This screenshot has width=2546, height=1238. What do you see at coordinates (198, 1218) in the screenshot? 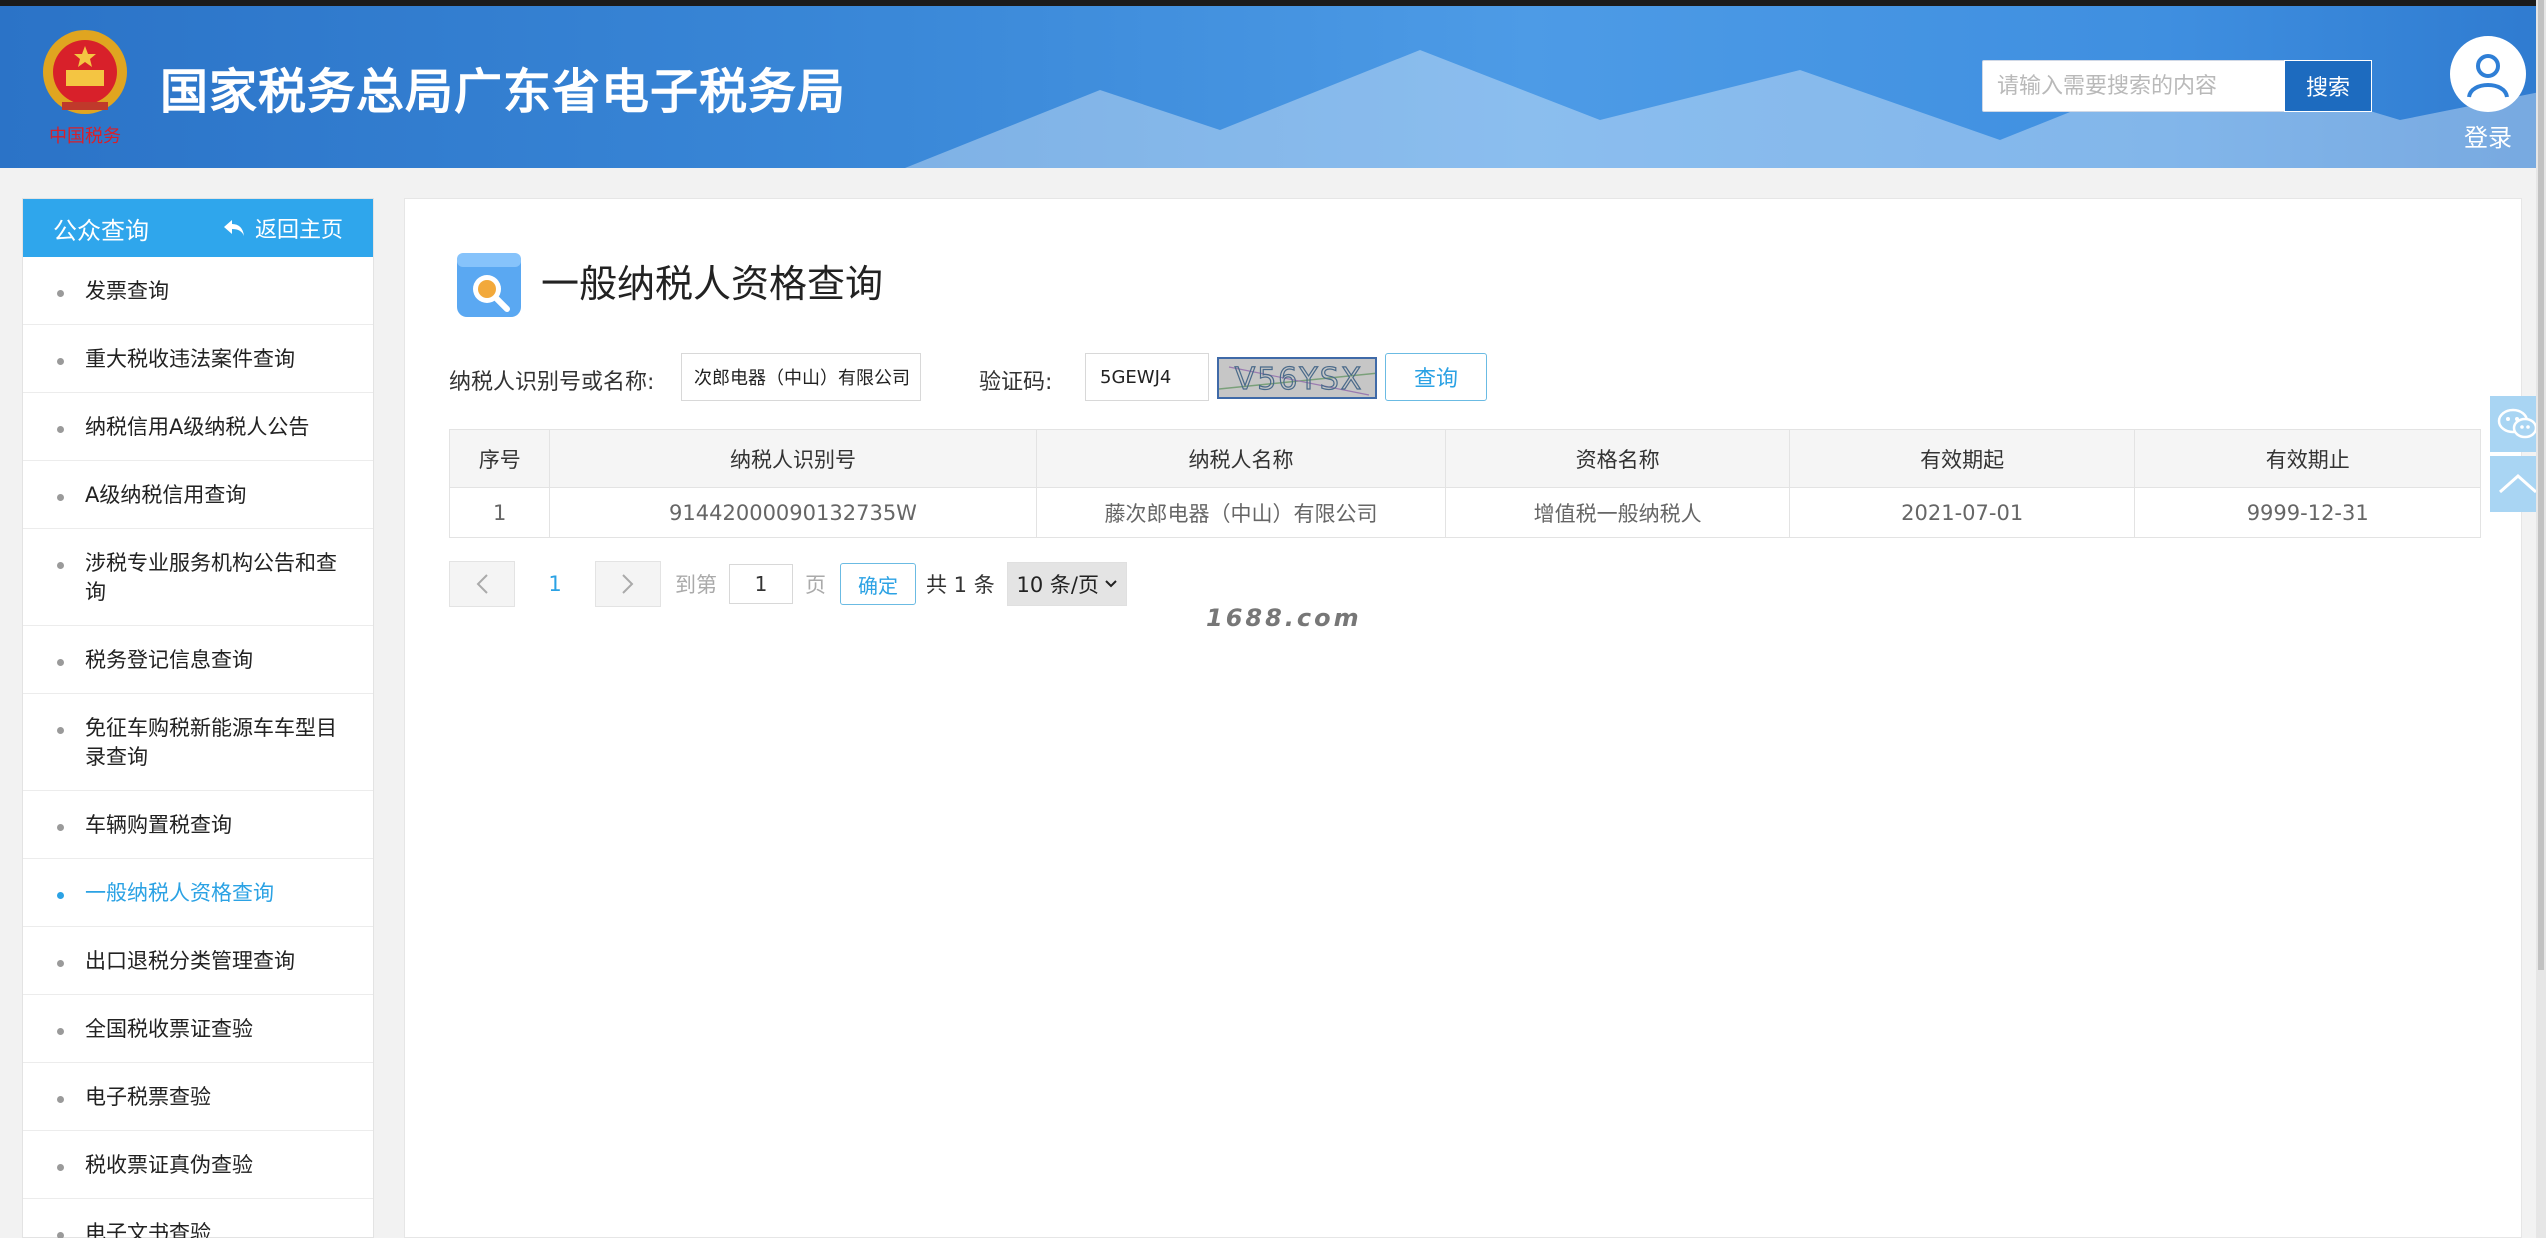
I see `sidebar-item-e-document: 电子文书查验` at bounding box center [198, 1218].